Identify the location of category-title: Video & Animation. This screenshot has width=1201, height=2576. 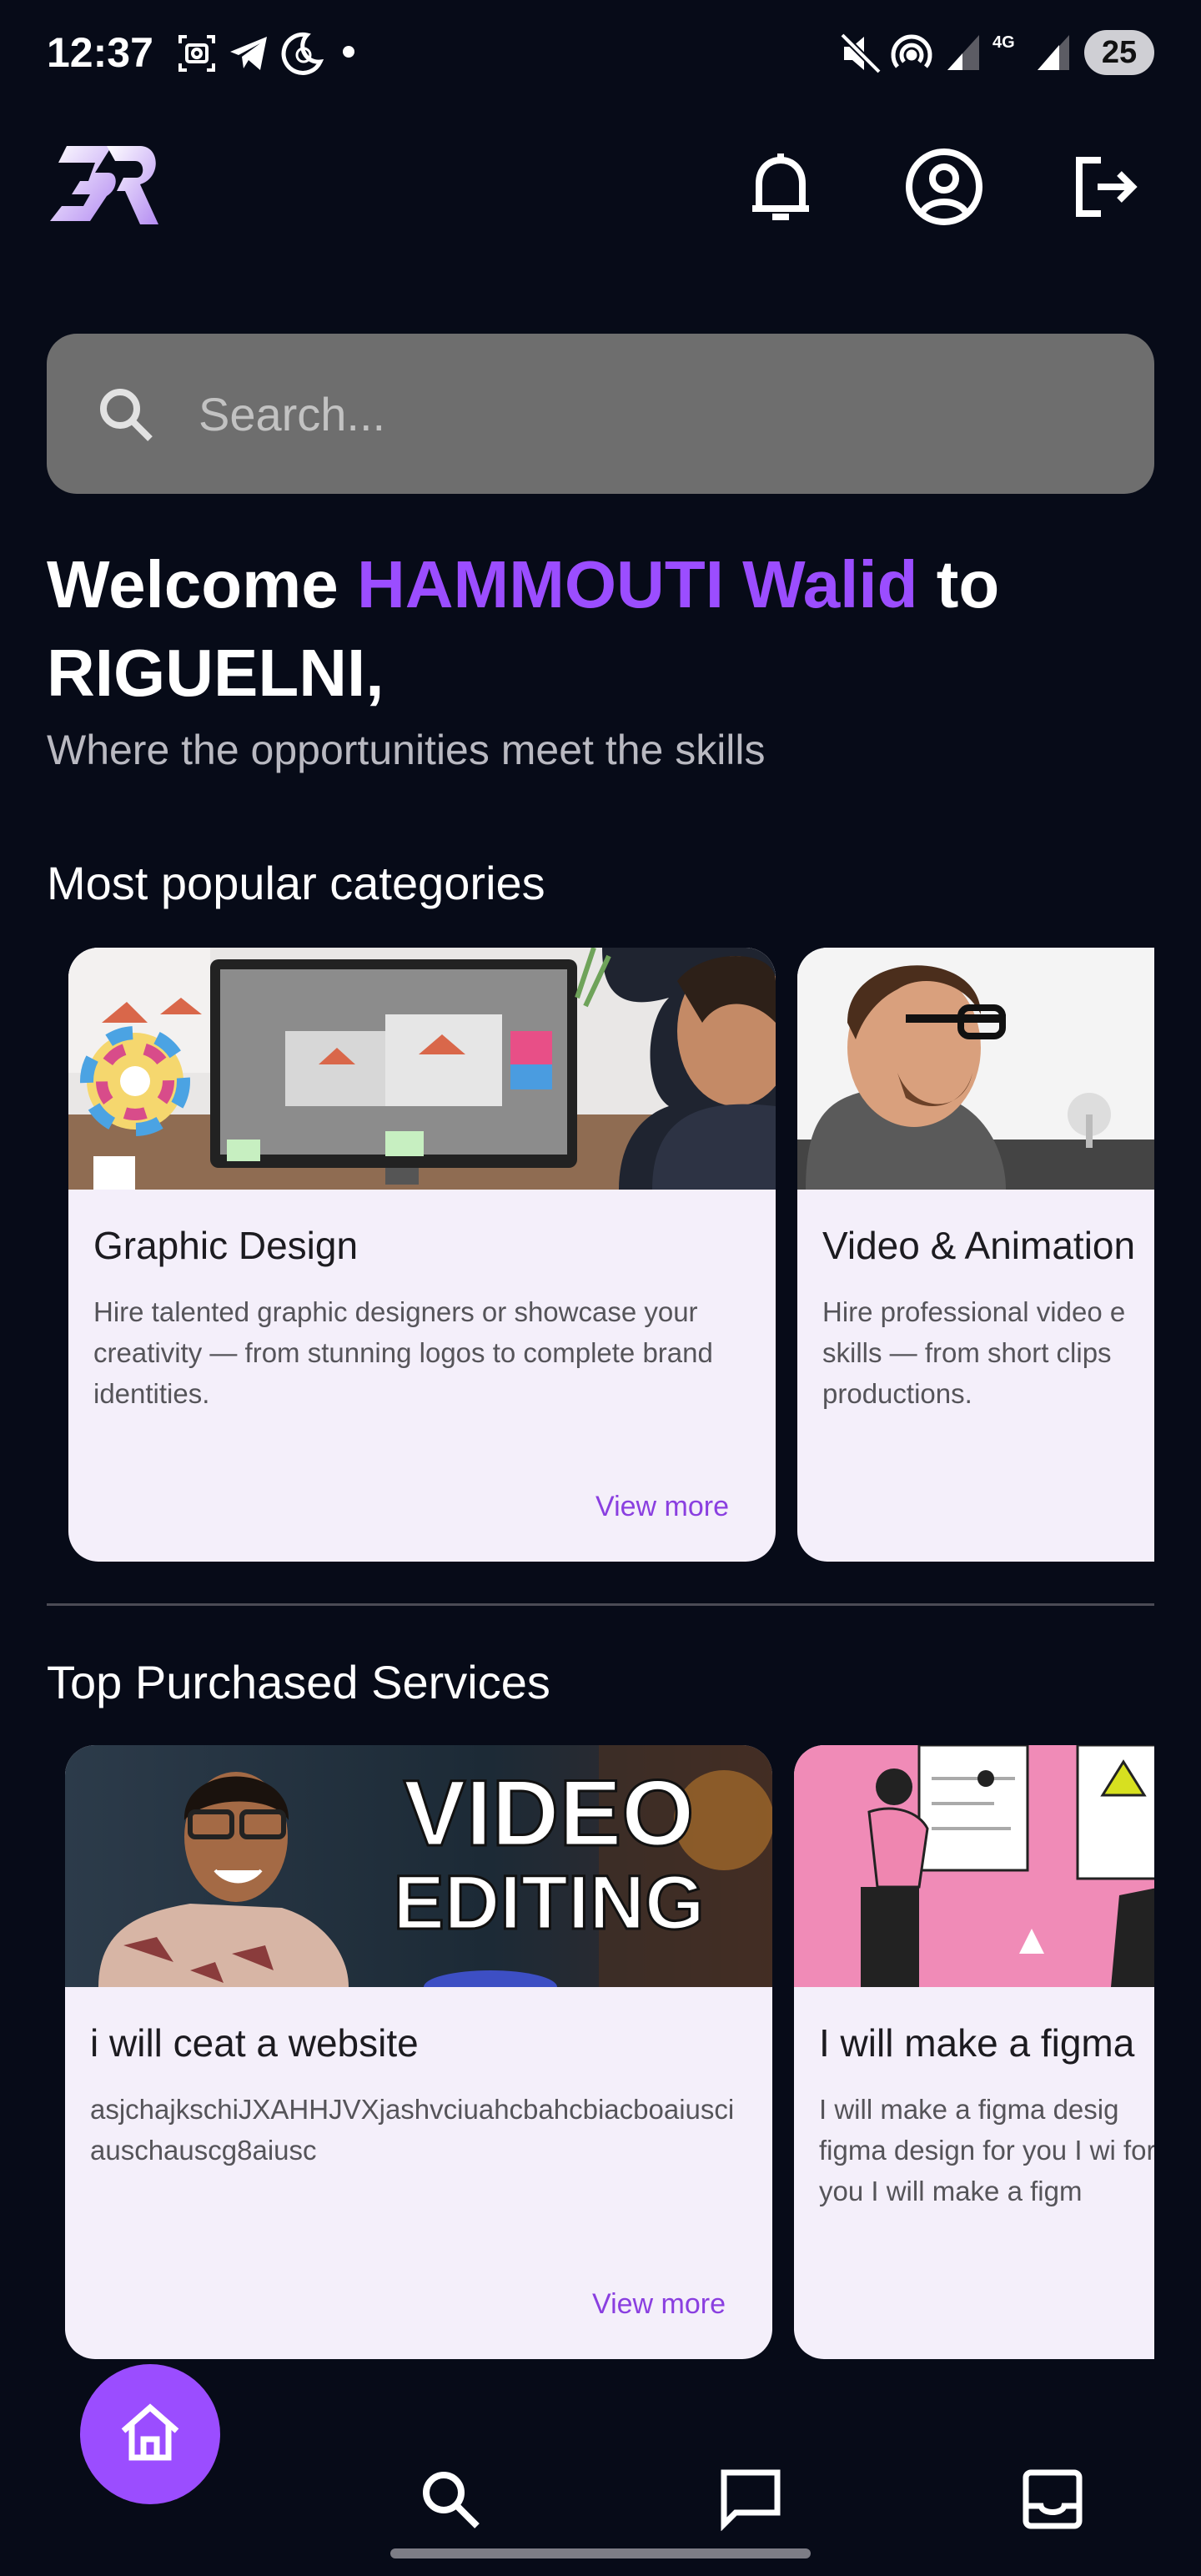
(979, 1245).